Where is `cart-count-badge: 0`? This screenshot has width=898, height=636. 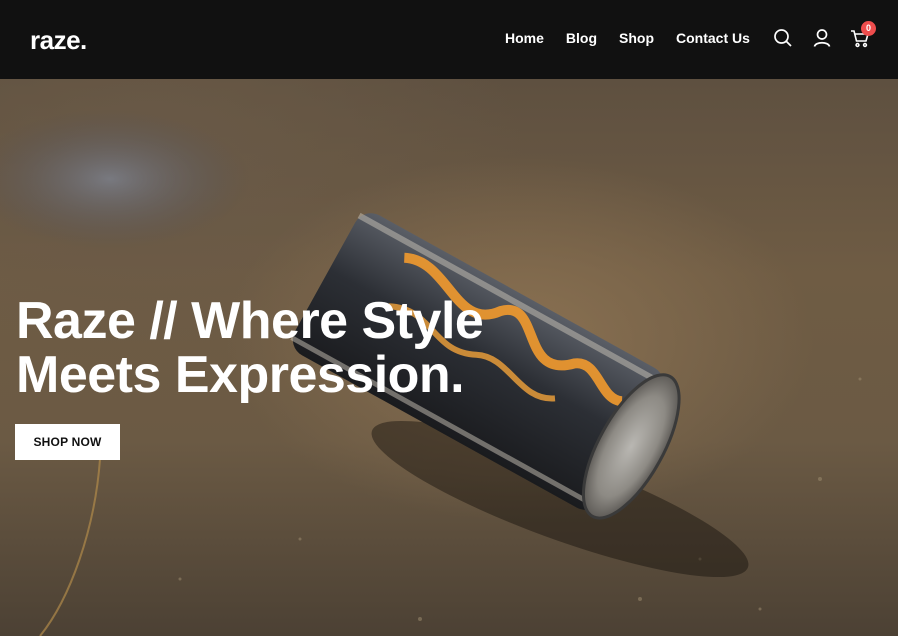
cart-count-badge: 0 is located at coordinates (868, 28).